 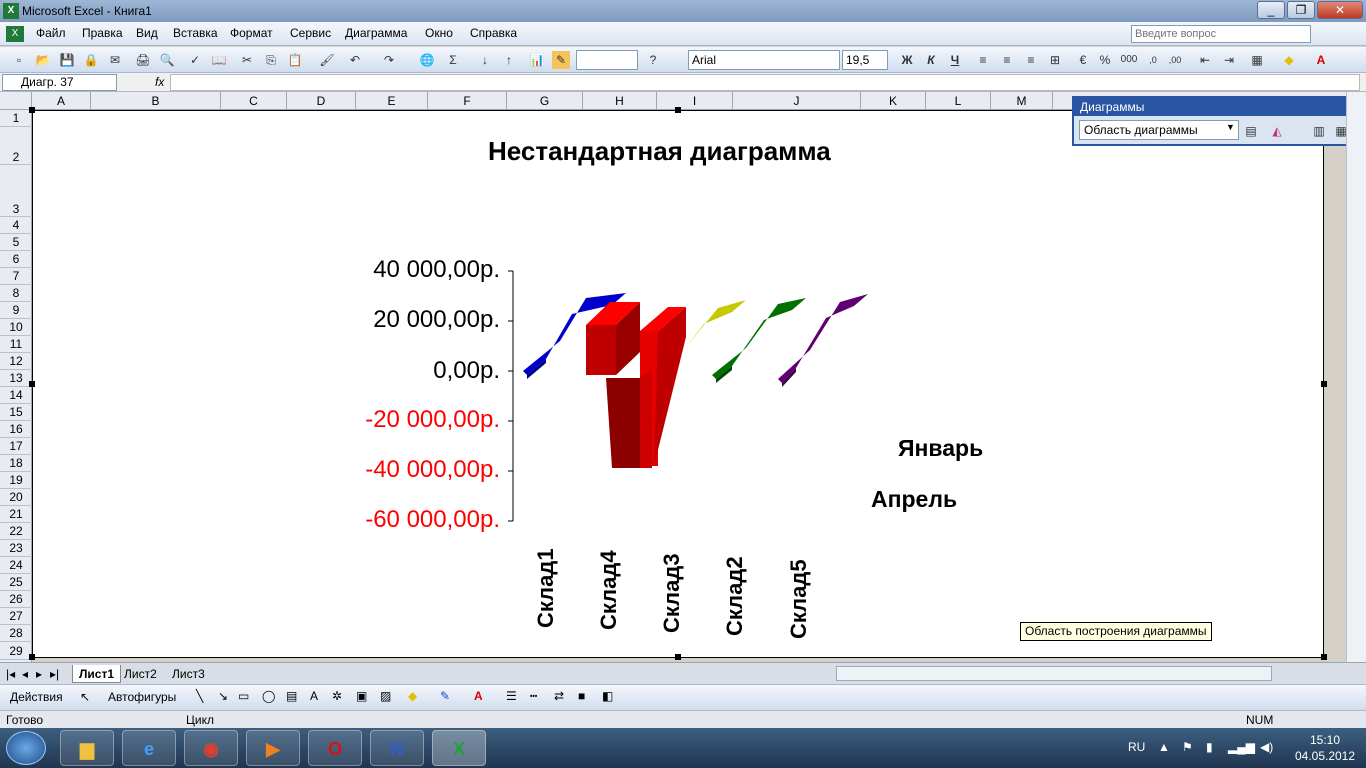 What do you see at coordinates (1230, 127) in the screenshot?
I see `chevron-down-icon: ▼` at bounding box center [1230, 127].